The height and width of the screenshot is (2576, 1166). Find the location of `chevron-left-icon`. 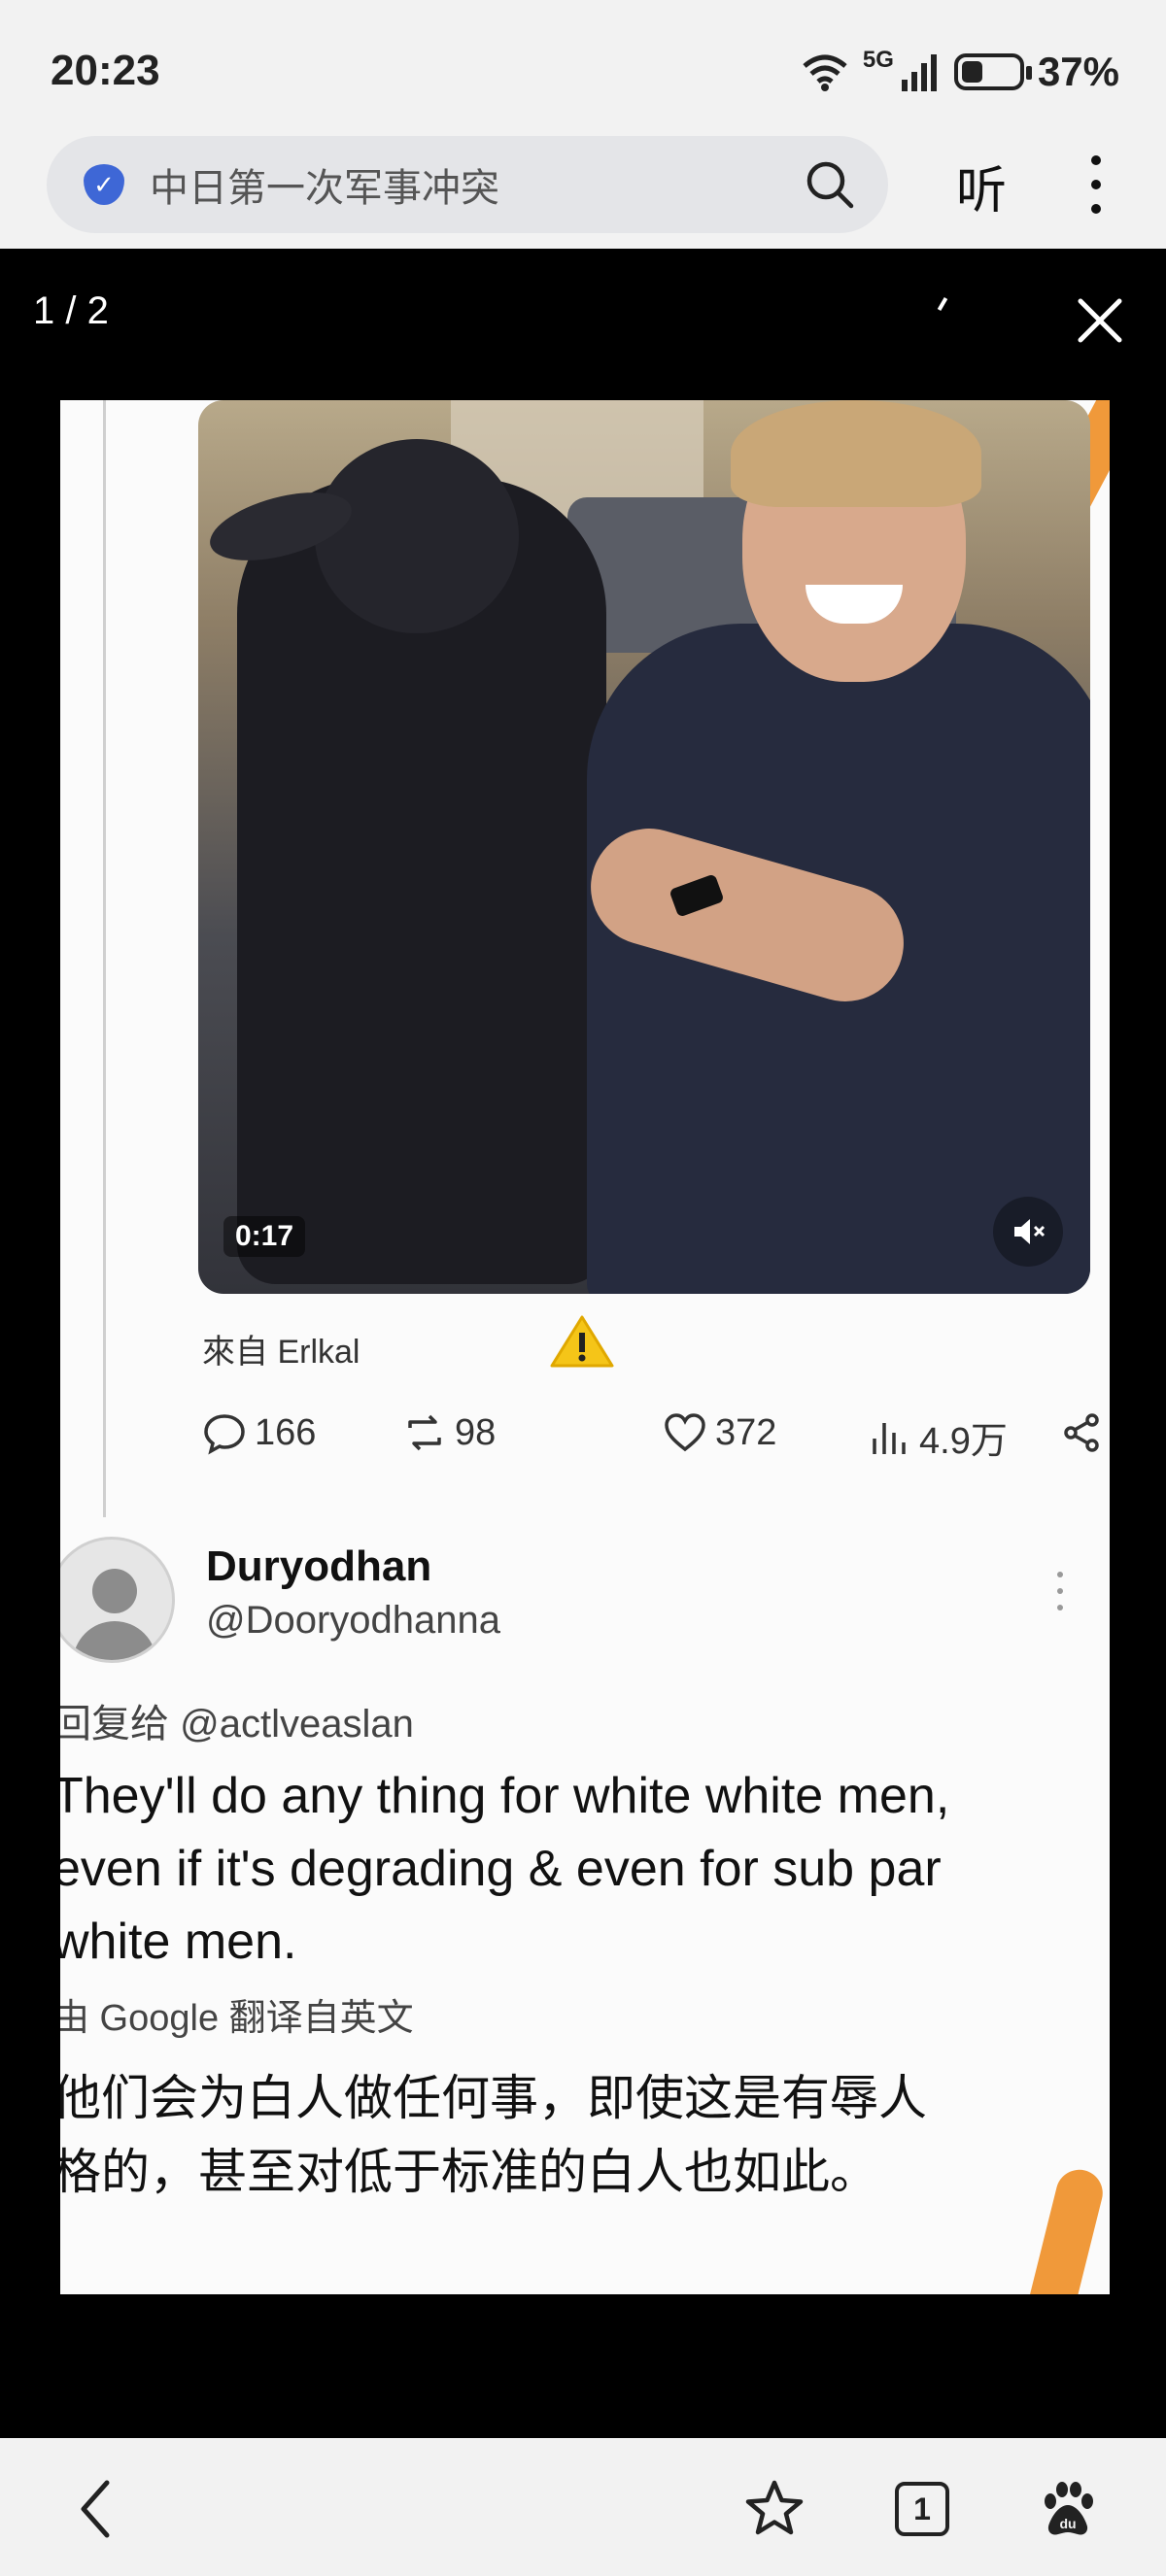

chevron-left-icon is located at coordinates (95, 2509).